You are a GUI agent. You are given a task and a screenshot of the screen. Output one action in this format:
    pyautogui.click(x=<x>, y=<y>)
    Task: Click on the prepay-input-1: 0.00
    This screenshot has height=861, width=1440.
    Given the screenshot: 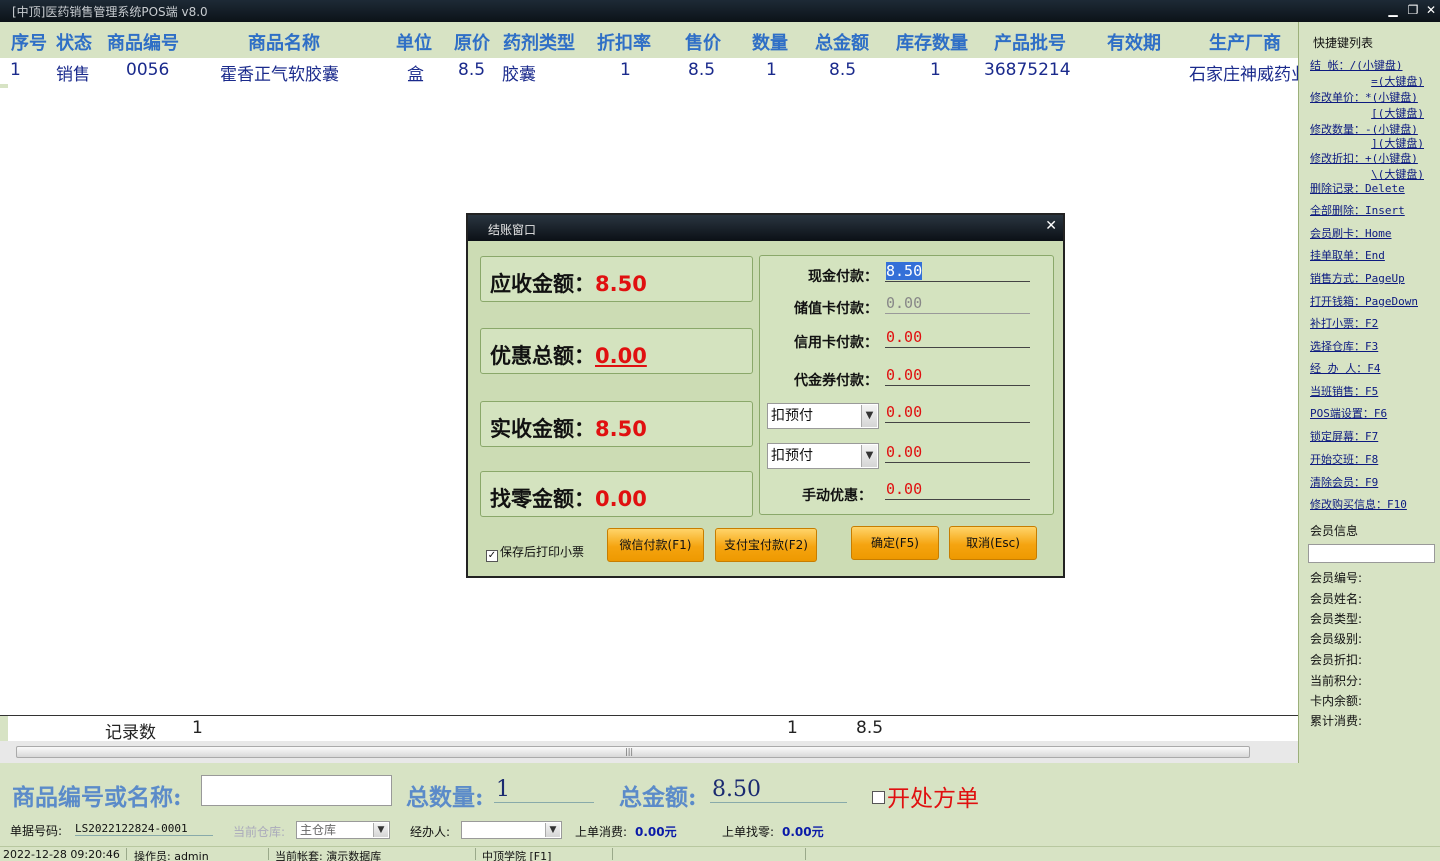 What is the action you would take?
    pyautogui.click(x=957, y=413)
    